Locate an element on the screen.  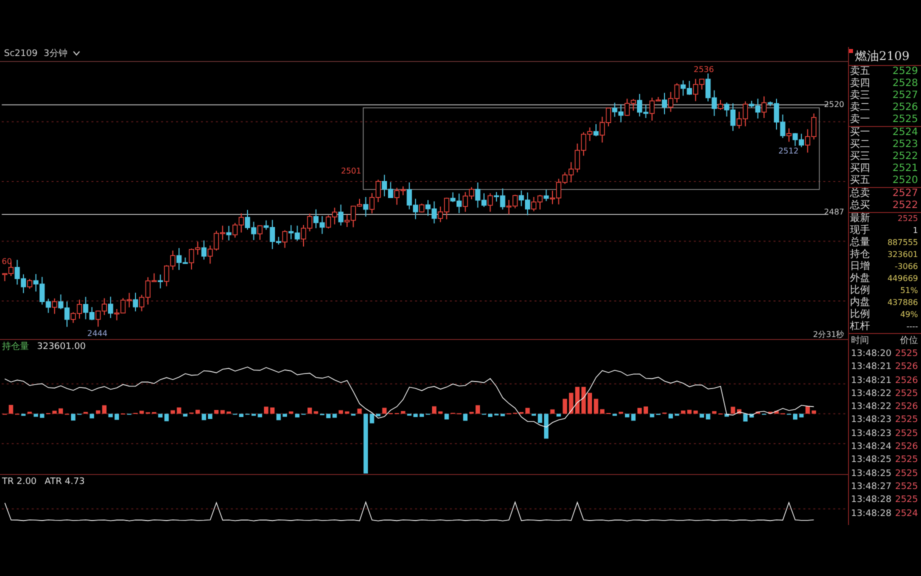
tick-time: 13:48:20 is located at coordinates (871, 353).